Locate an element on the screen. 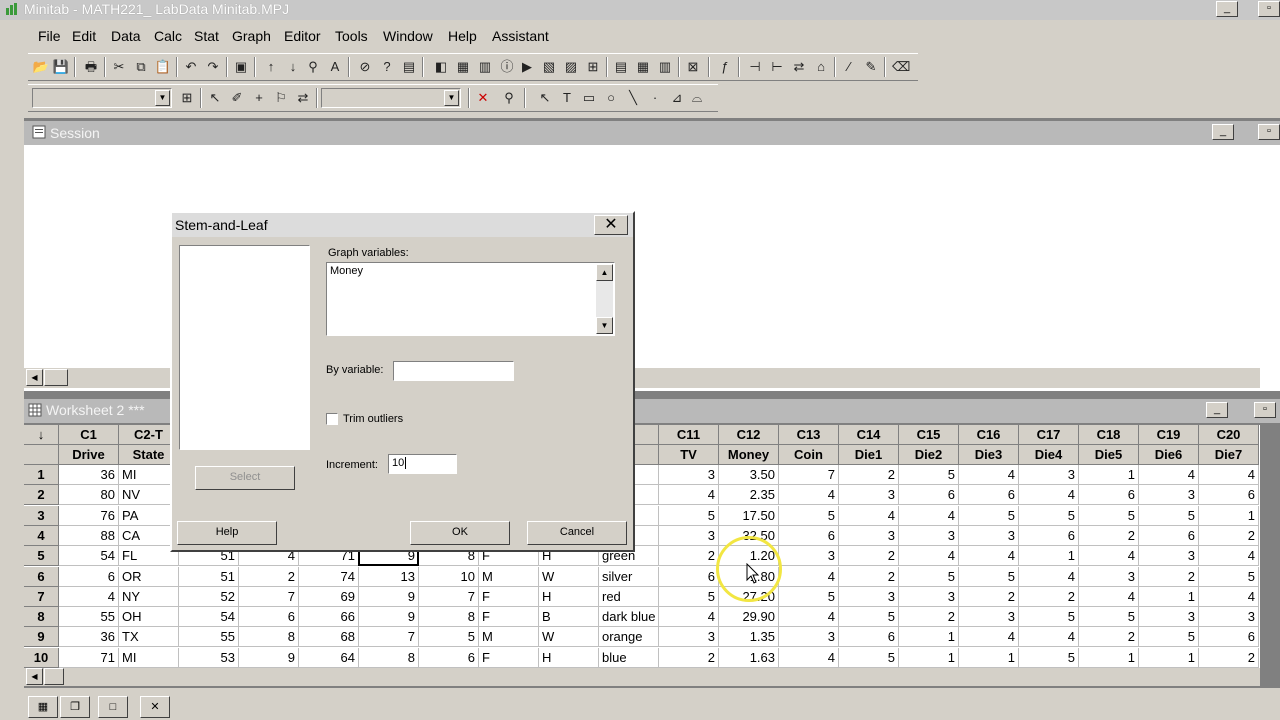 The width and height of the screenshot is (1280, 720). flag-icon: ⚐ is located at coordinates (281, 98).